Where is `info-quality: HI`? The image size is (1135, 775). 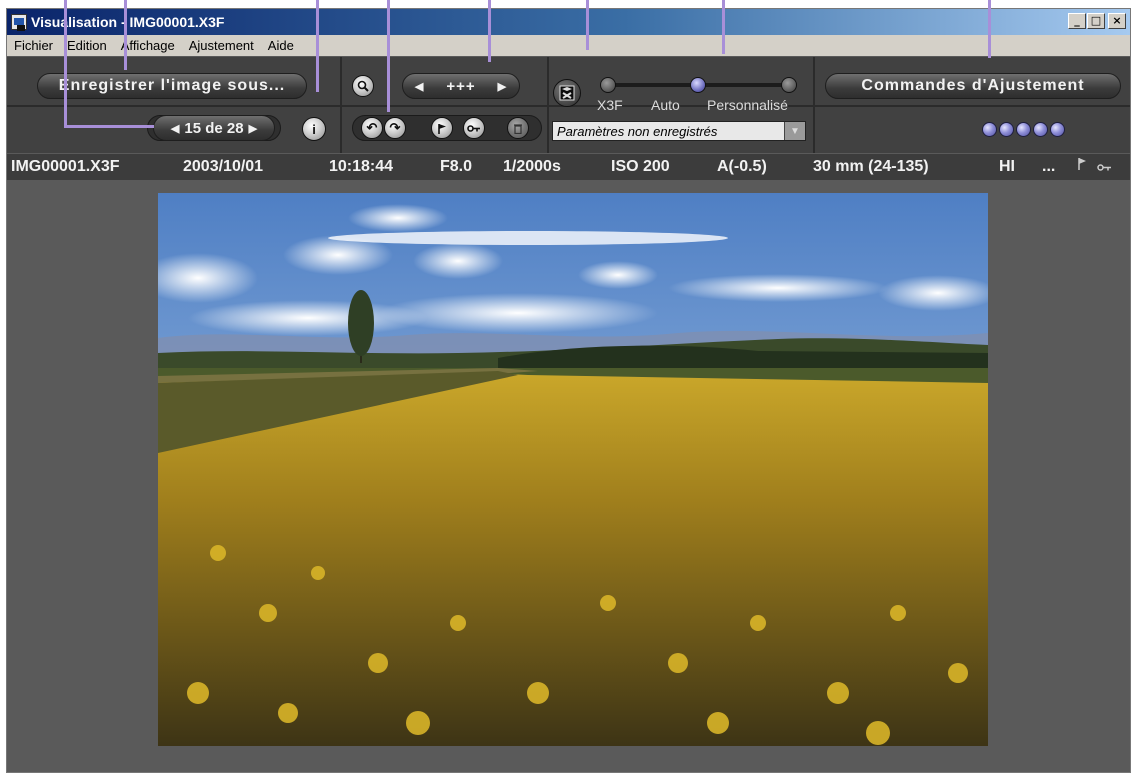
info-quality: HI is located at coordinates (1007, 166).